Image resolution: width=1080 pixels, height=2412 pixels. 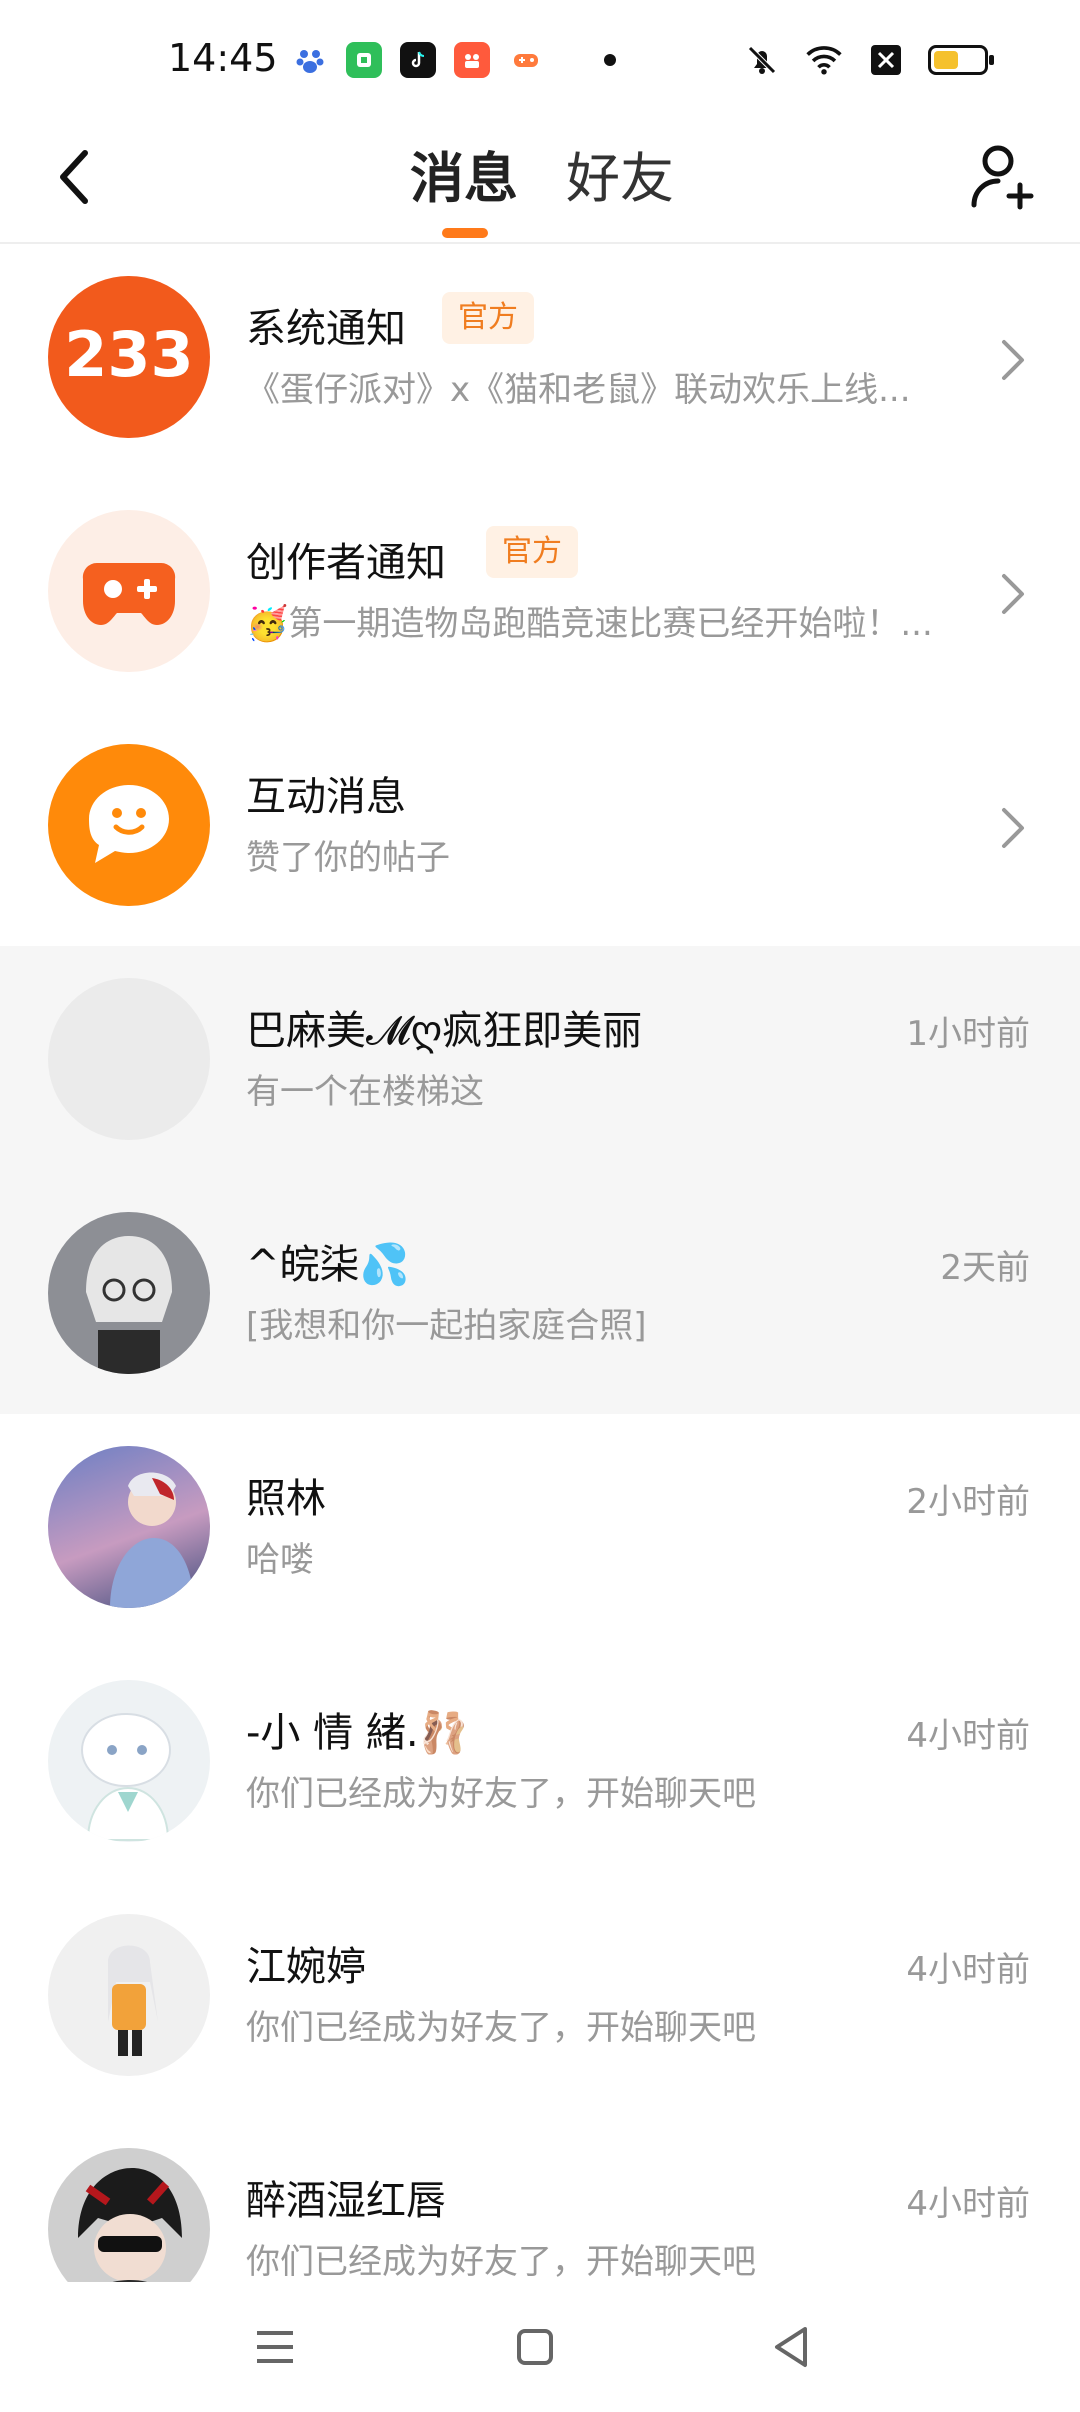 I want to click on logo-233-icon: 233, so click(x=128, y=354).